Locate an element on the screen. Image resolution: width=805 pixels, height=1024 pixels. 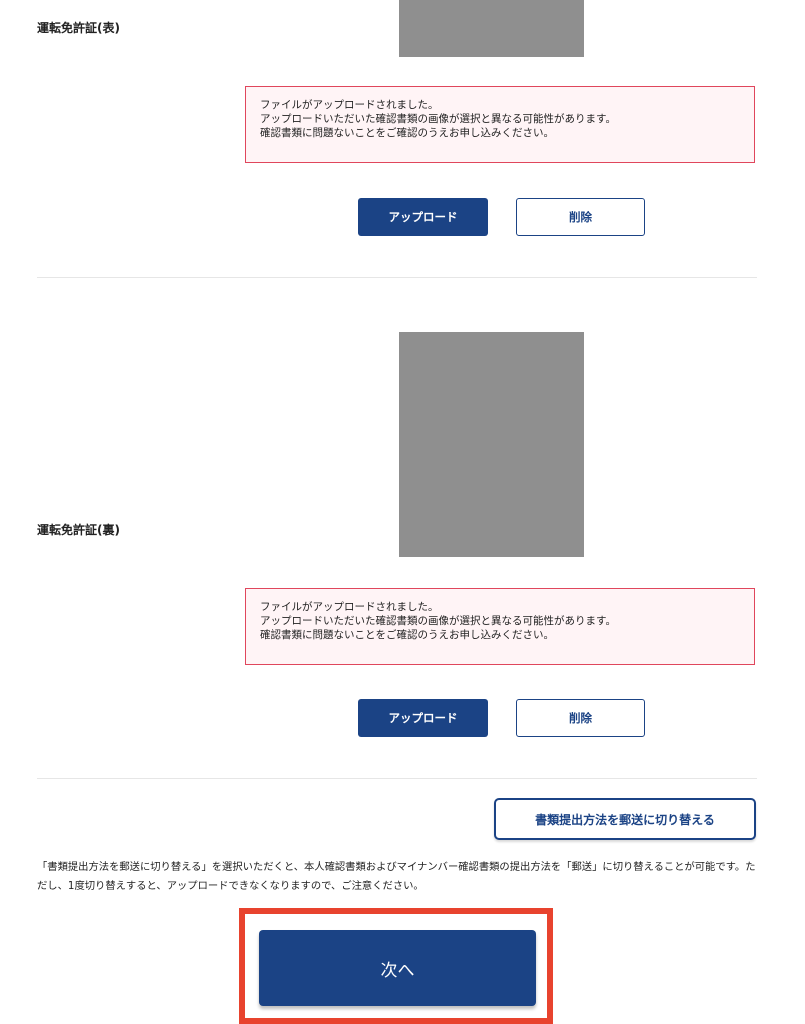
front-upload-button: アップロード is located at coordinates (423, 217).